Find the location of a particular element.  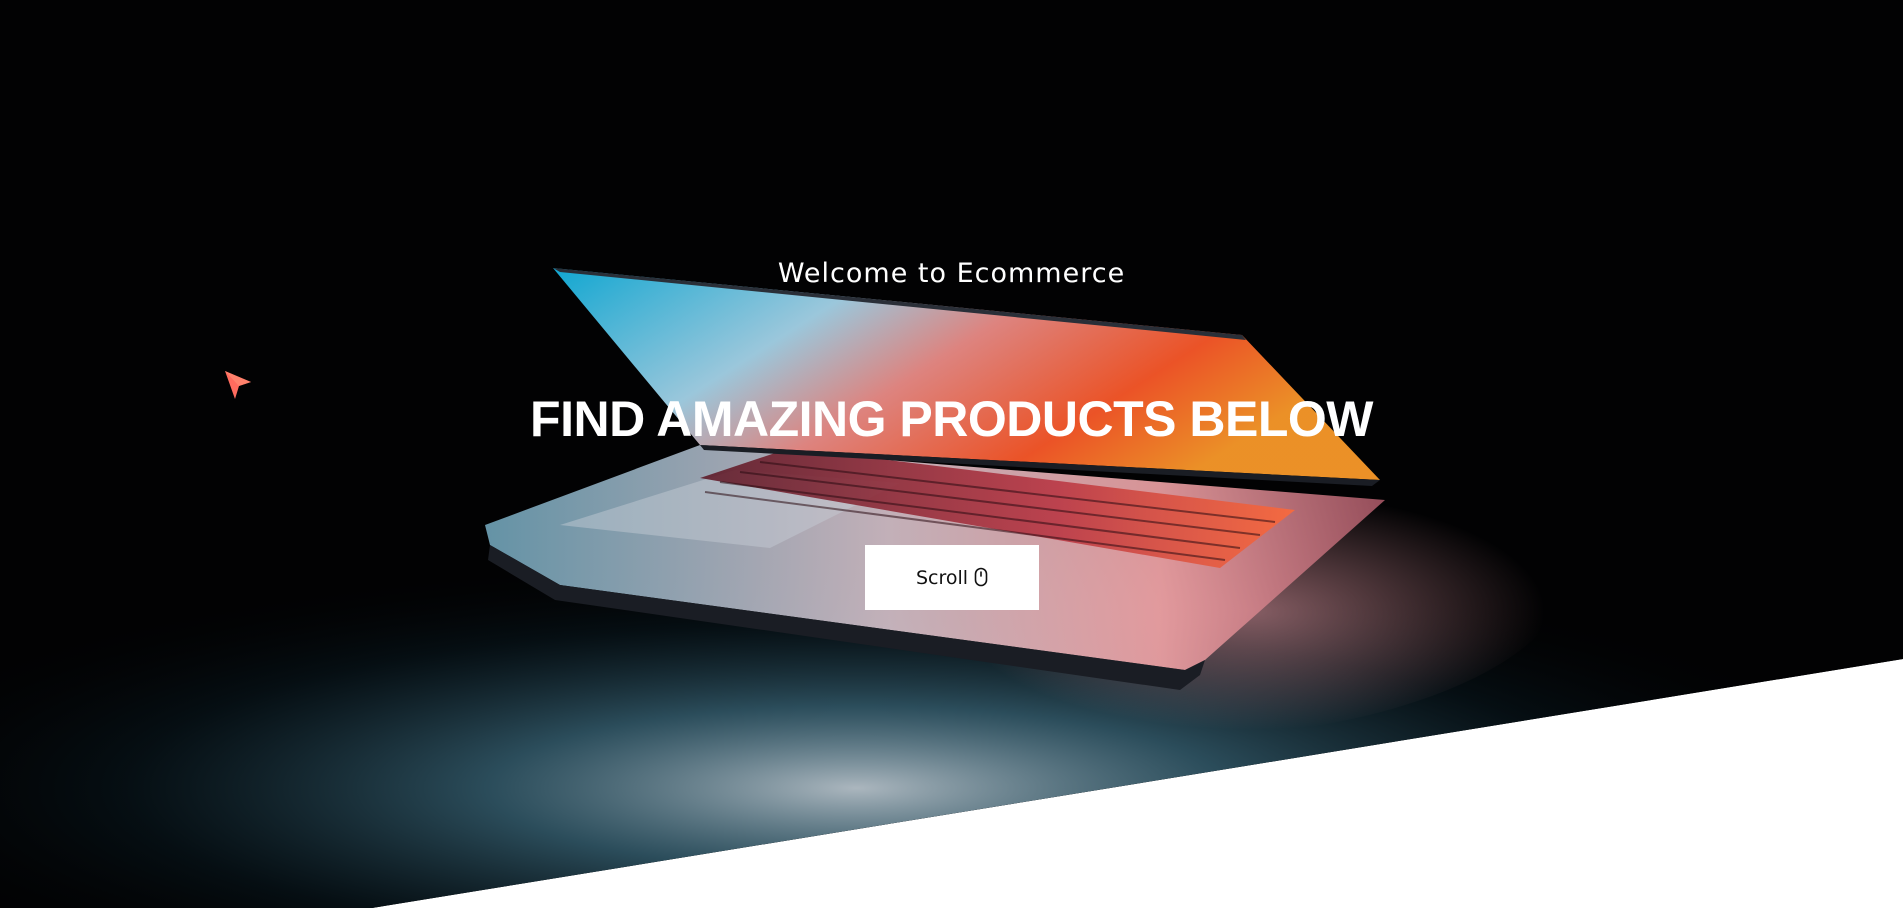

hero-headline: FIND AMAZING PRODUCTS BELOW is located at coordinates (951, 419).